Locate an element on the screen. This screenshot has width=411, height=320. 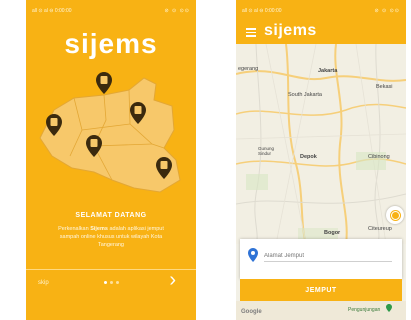
welcome-desc-pre: Perkenalkan is located at coordinates (74, 229).